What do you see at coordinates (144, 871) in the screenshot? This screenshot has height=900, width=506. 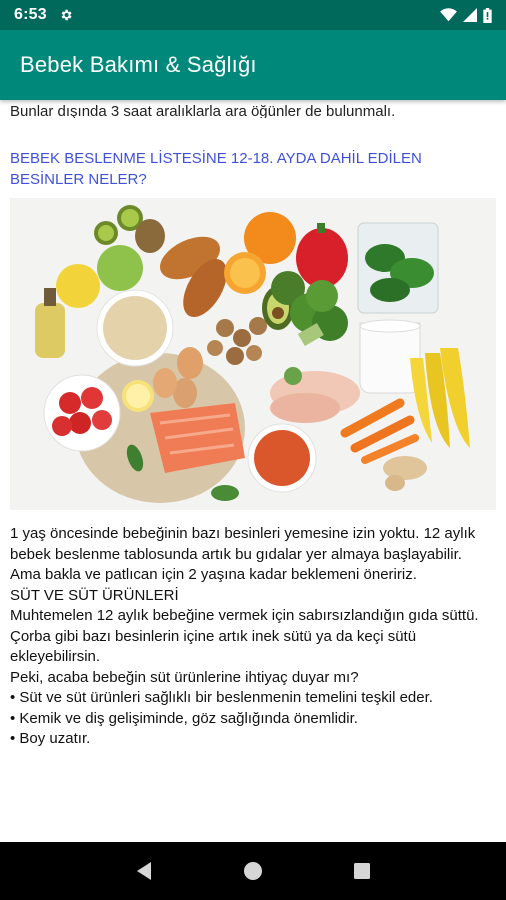 I see `back-icon` at bounding box center [144, 871].